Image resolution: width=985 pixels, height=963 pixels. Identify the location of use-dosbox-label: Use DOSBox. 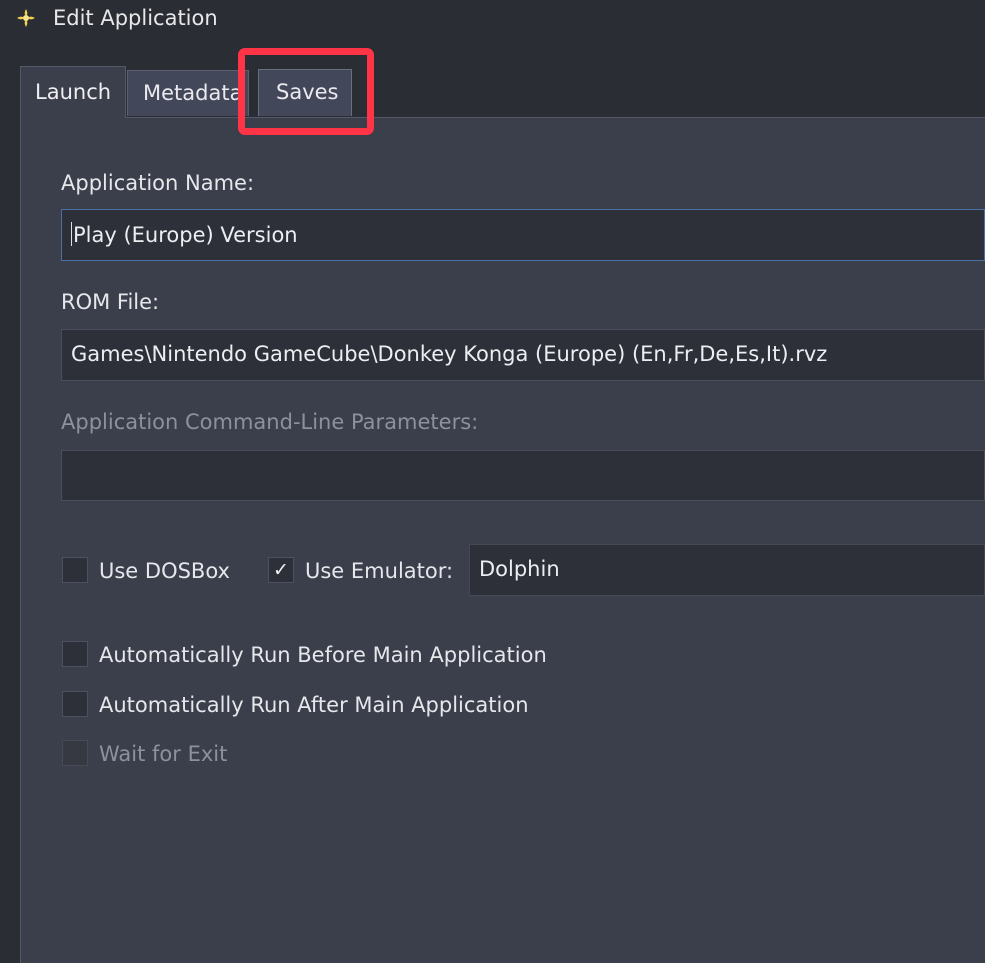
(164, 571).